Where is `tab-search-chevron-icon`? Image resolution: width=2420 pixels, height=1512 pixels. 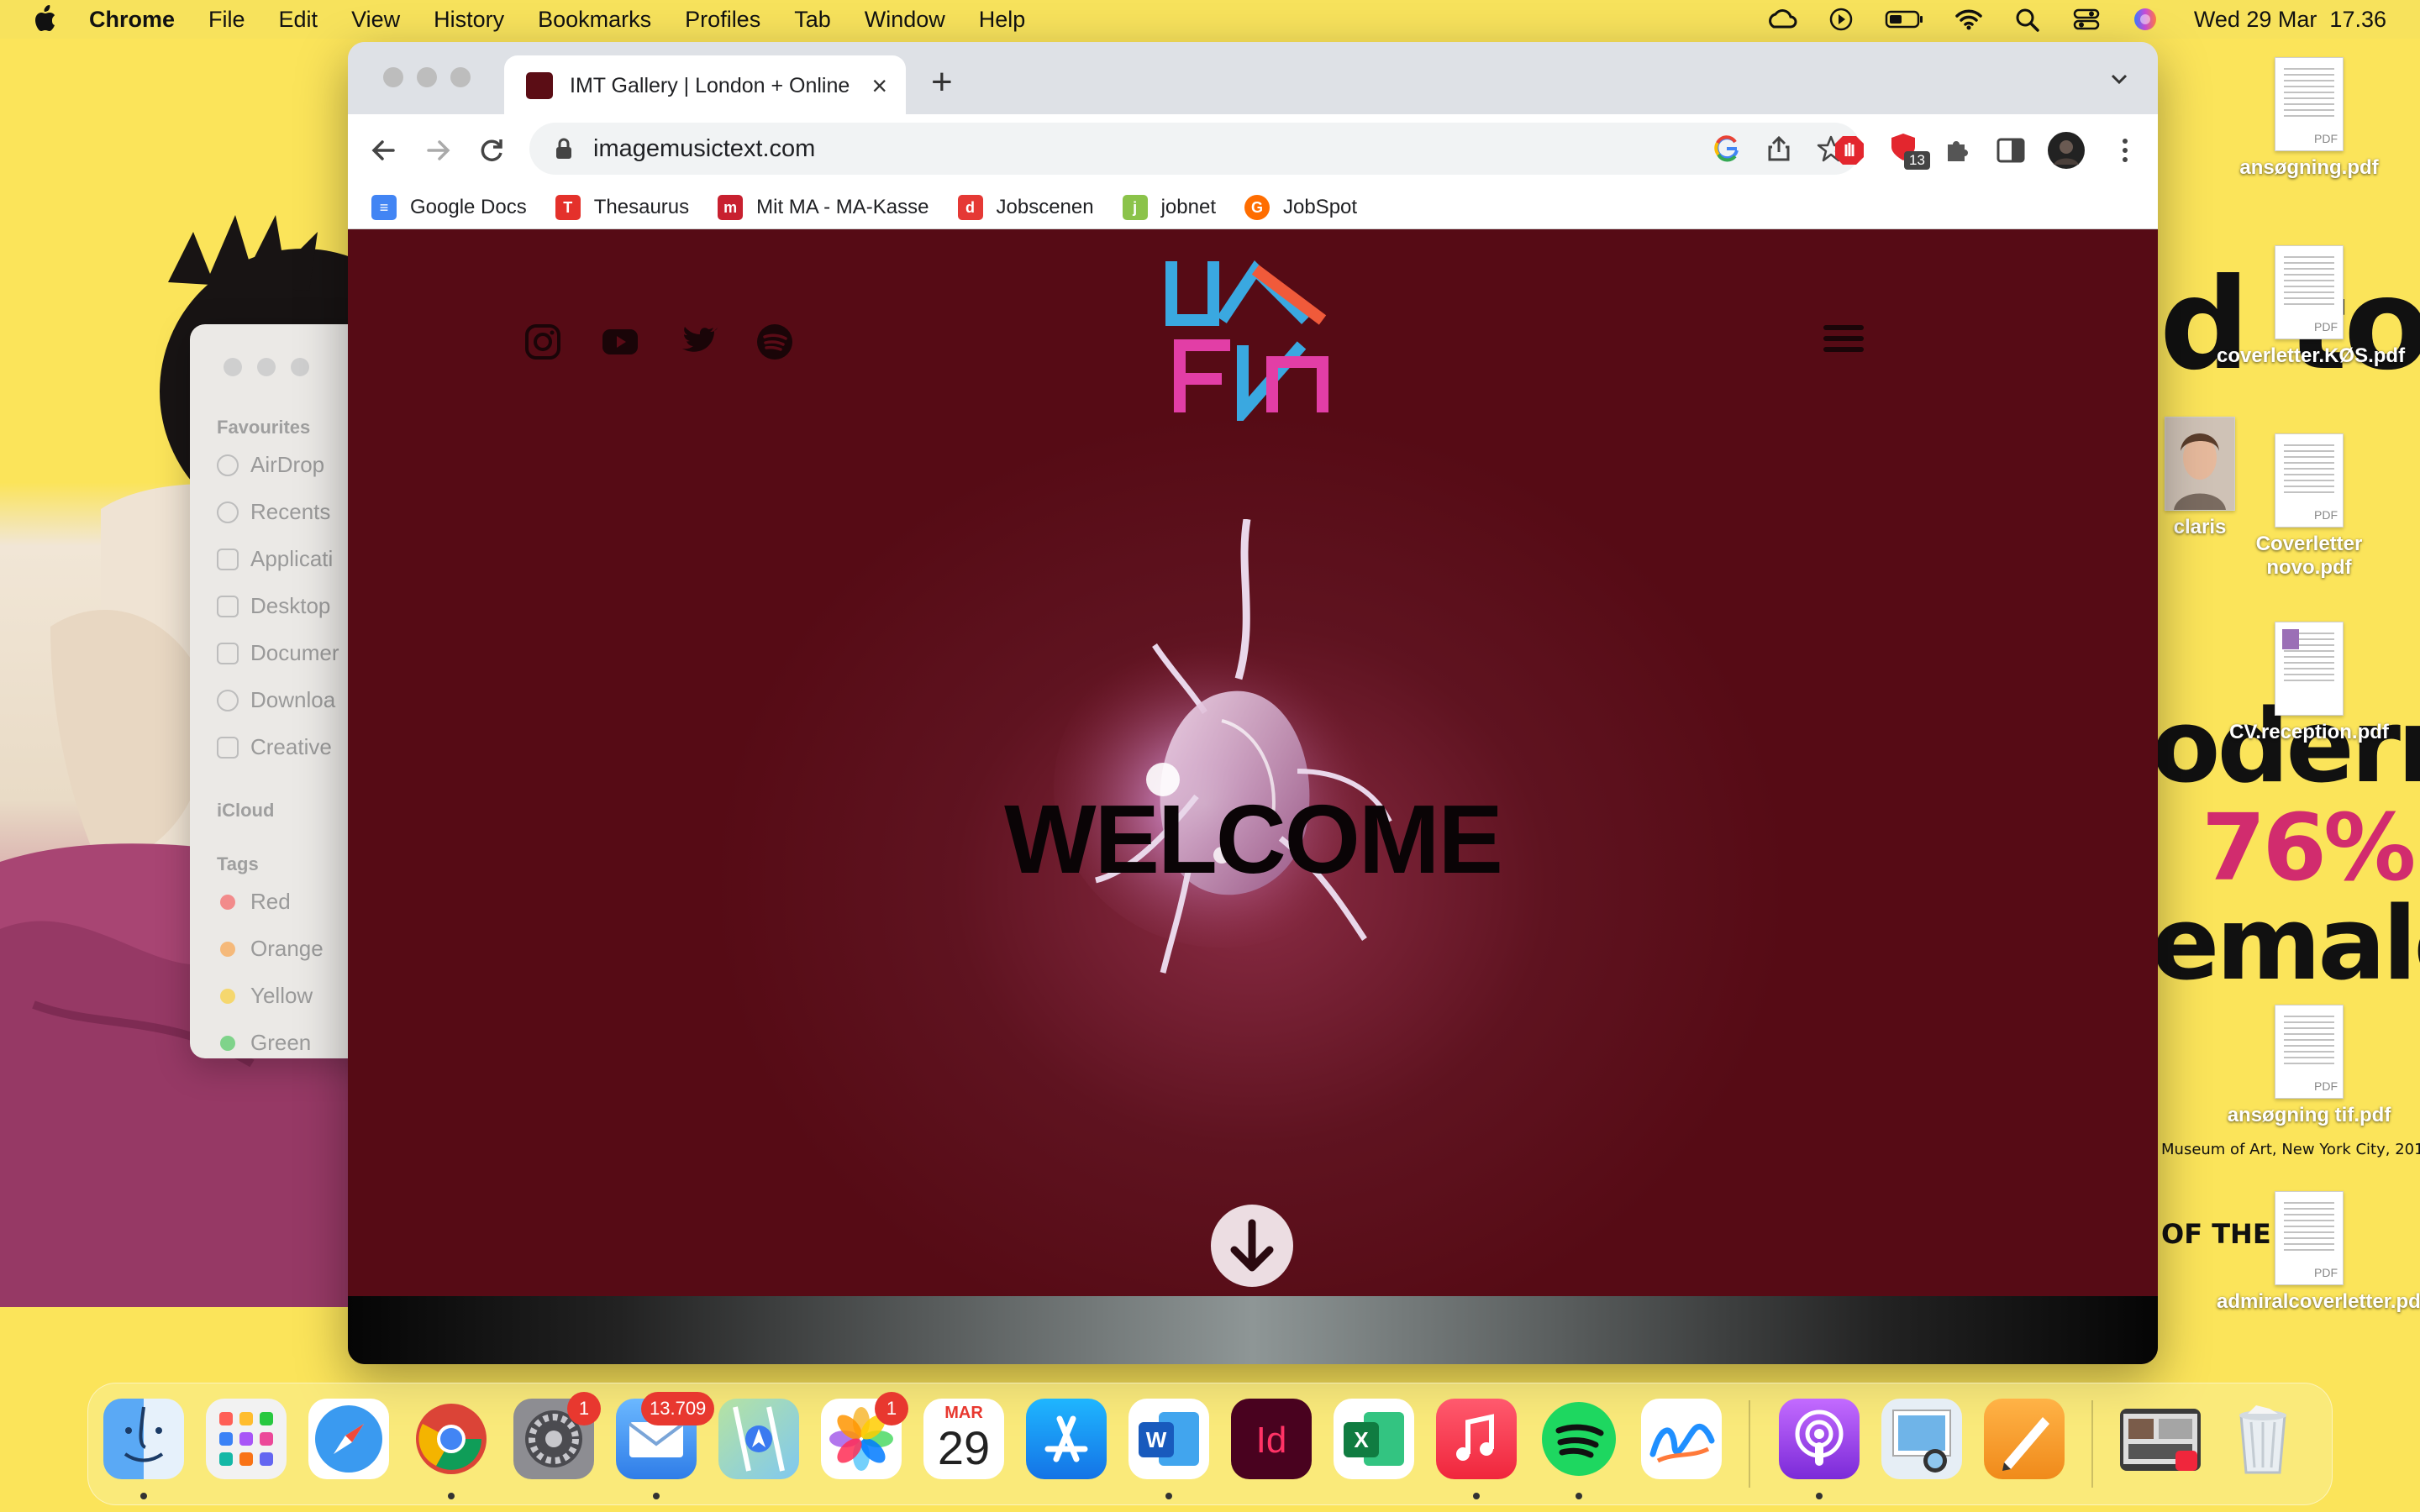
tab-search-chevron-icon is located at coordinates (2119, 79).